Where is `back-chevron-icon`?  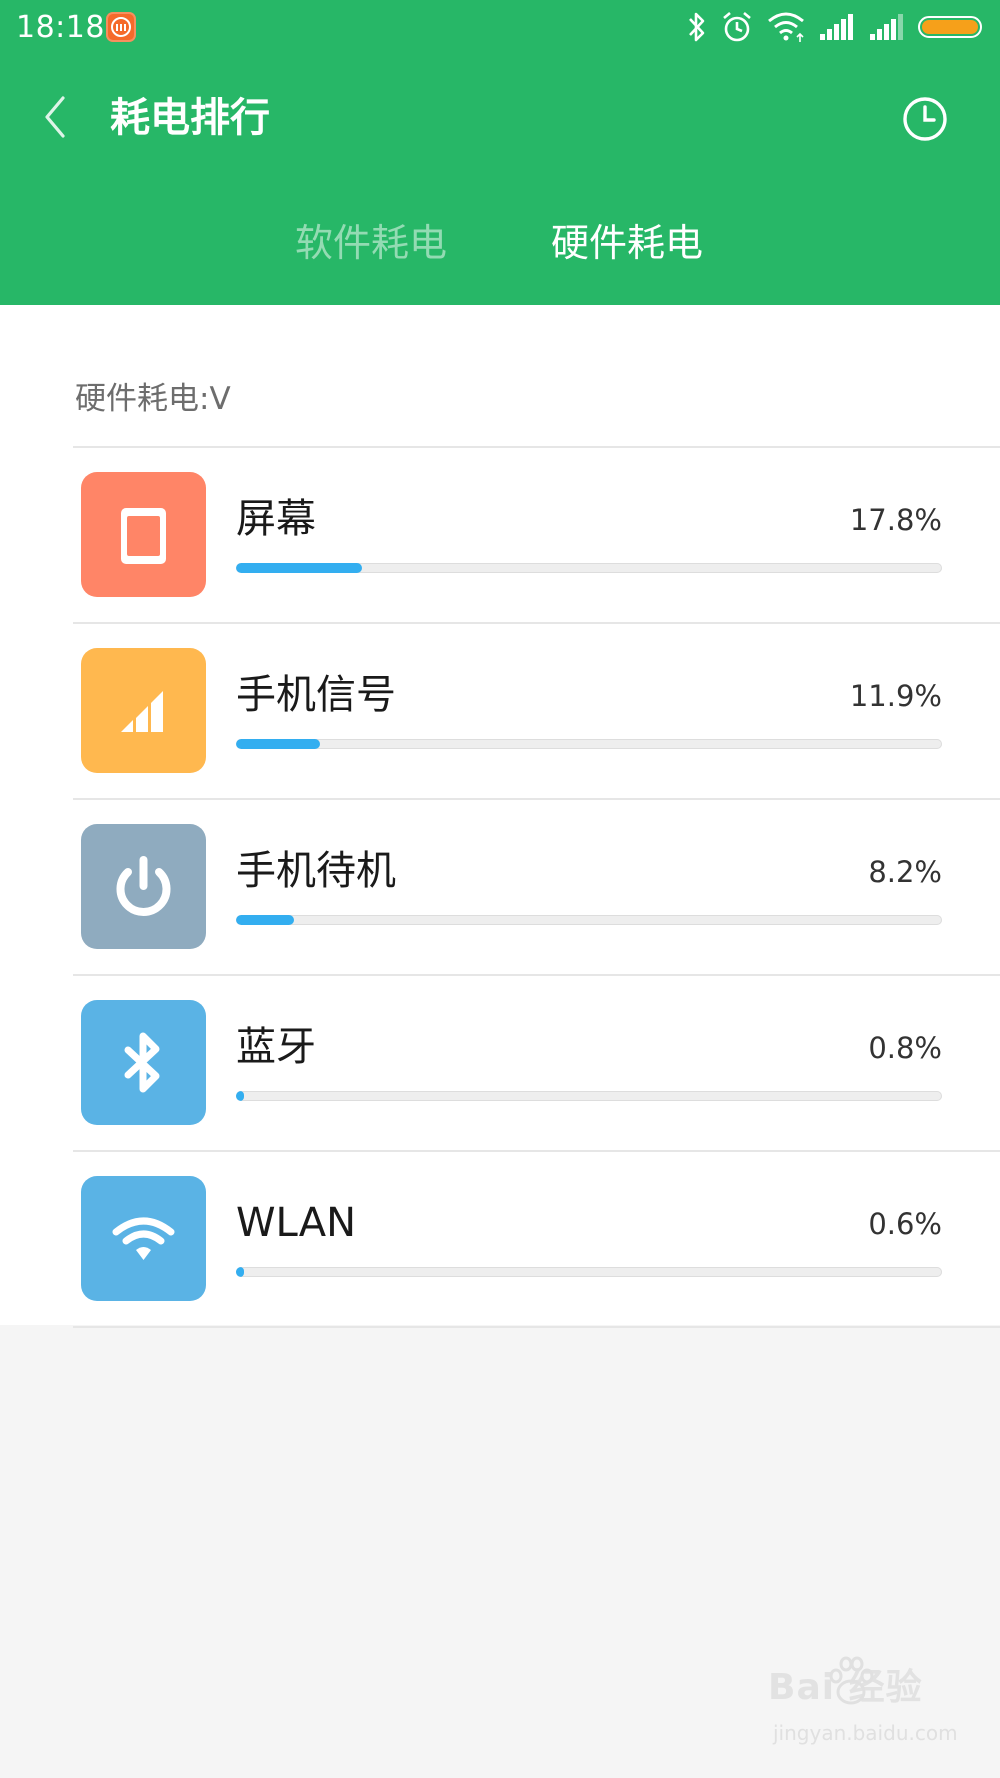
back-chevron-icon is located at coordinates (55, 117).